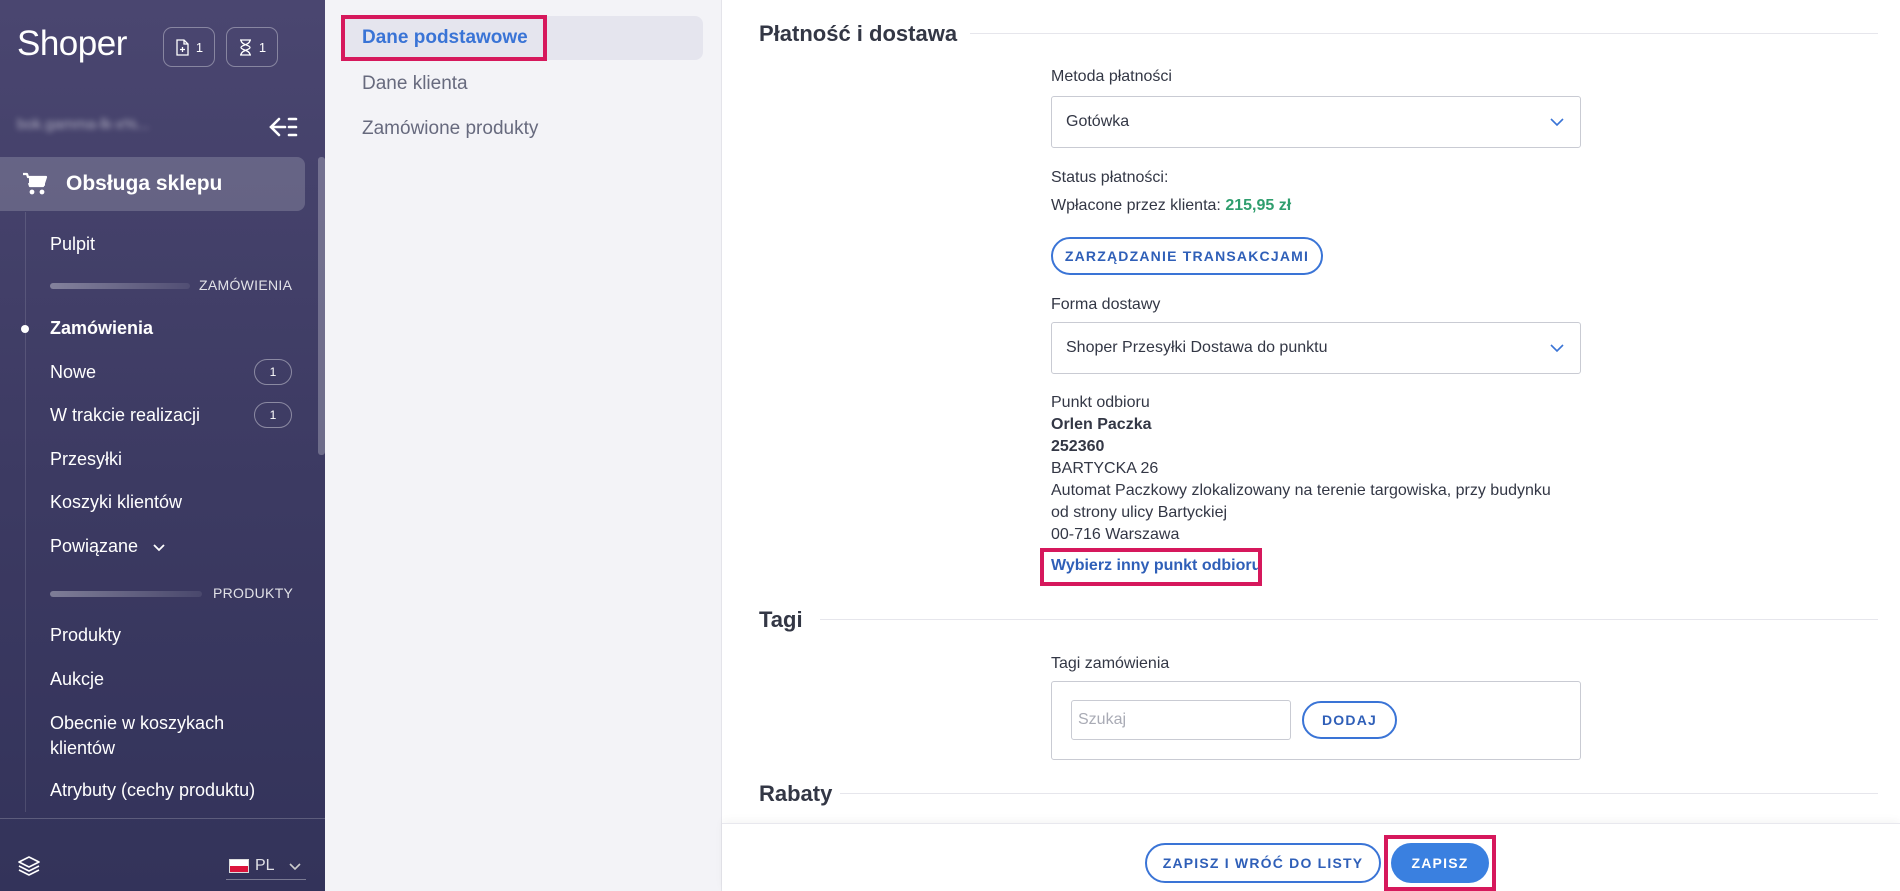 Image resolution: width=1900 pixels, height=891 pixels. Describe the element at coordinates (72, 244) in the screenshot. I see `sidebar-item-dashboard: Pulpit` at that location.